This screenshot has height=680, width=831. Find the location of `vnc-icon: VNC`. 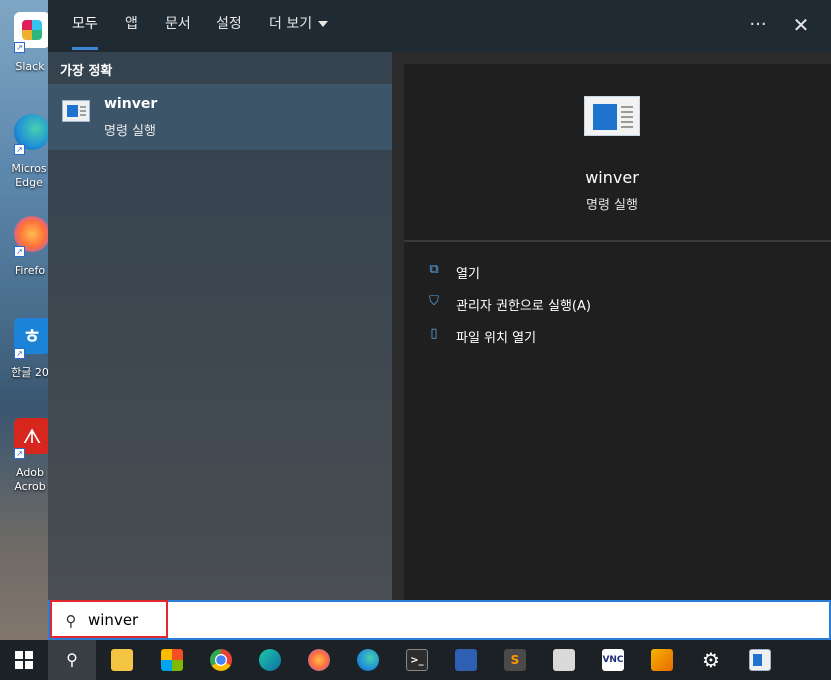

vnc-icon: VNC is located at coordinates (613, 660).